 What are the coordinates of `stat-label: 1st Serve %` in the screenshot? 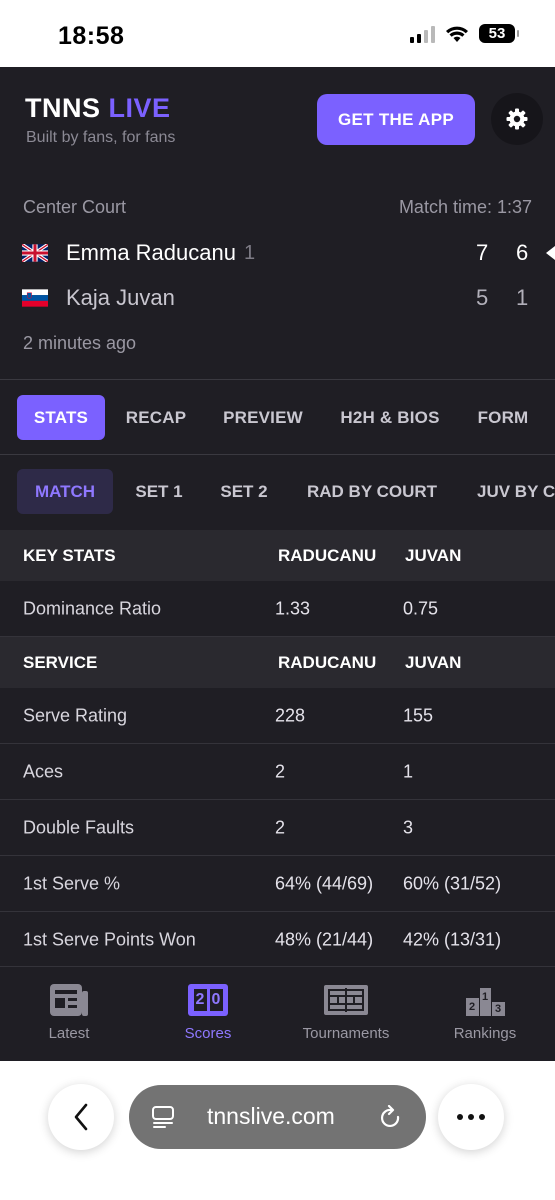 It's located at (72, 883).